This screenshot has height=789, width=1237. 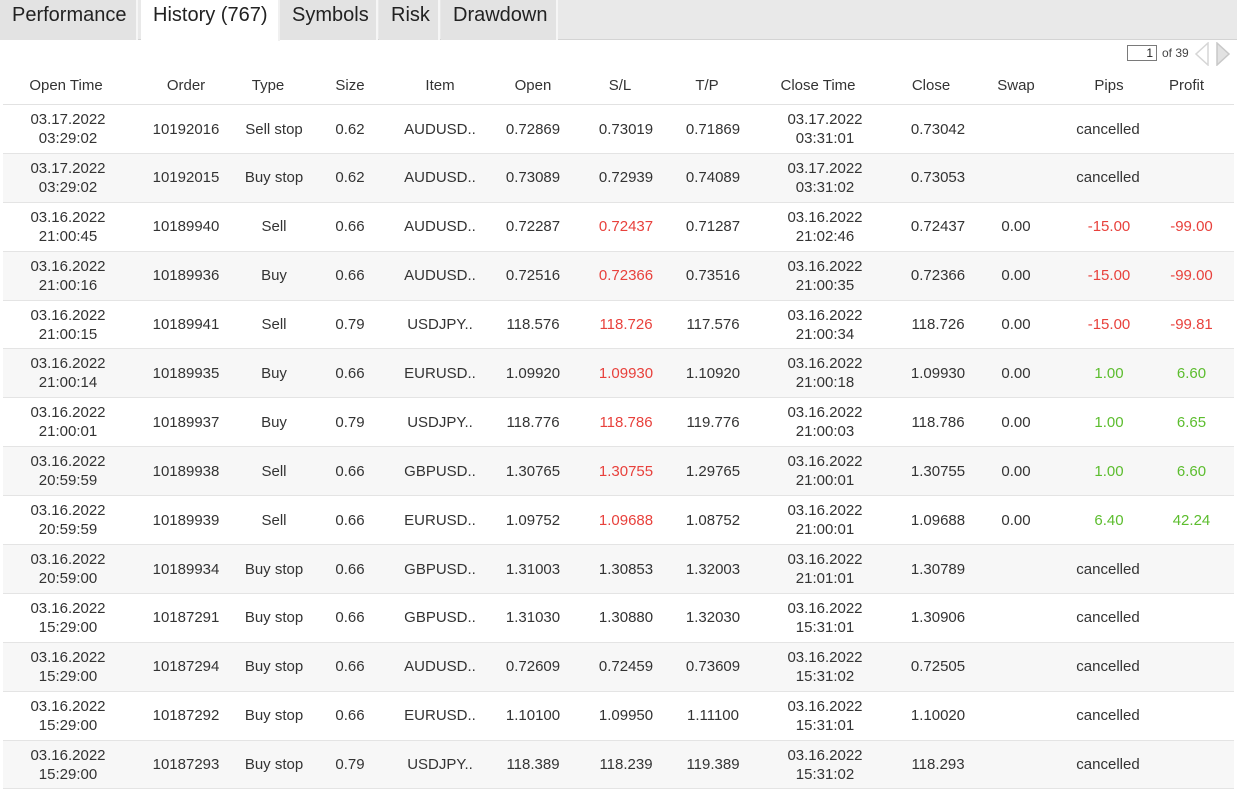 I want to click on open-time: 21:00:14, so click(x=68, y=383).